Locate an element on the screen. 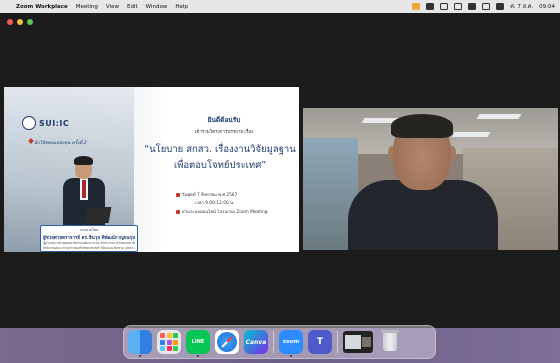 Image resolution: width=560 pixels, height=363 pixels. safari-compass-icon is located at coordinates (227, 342).